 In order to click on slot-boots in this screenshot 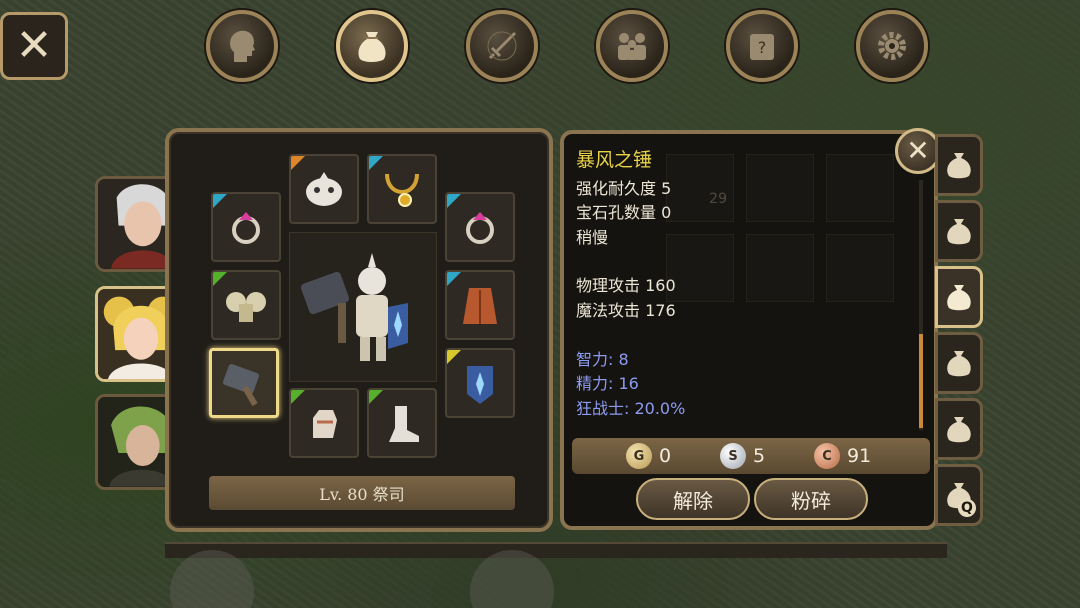, I will do `click(402, 423)`.